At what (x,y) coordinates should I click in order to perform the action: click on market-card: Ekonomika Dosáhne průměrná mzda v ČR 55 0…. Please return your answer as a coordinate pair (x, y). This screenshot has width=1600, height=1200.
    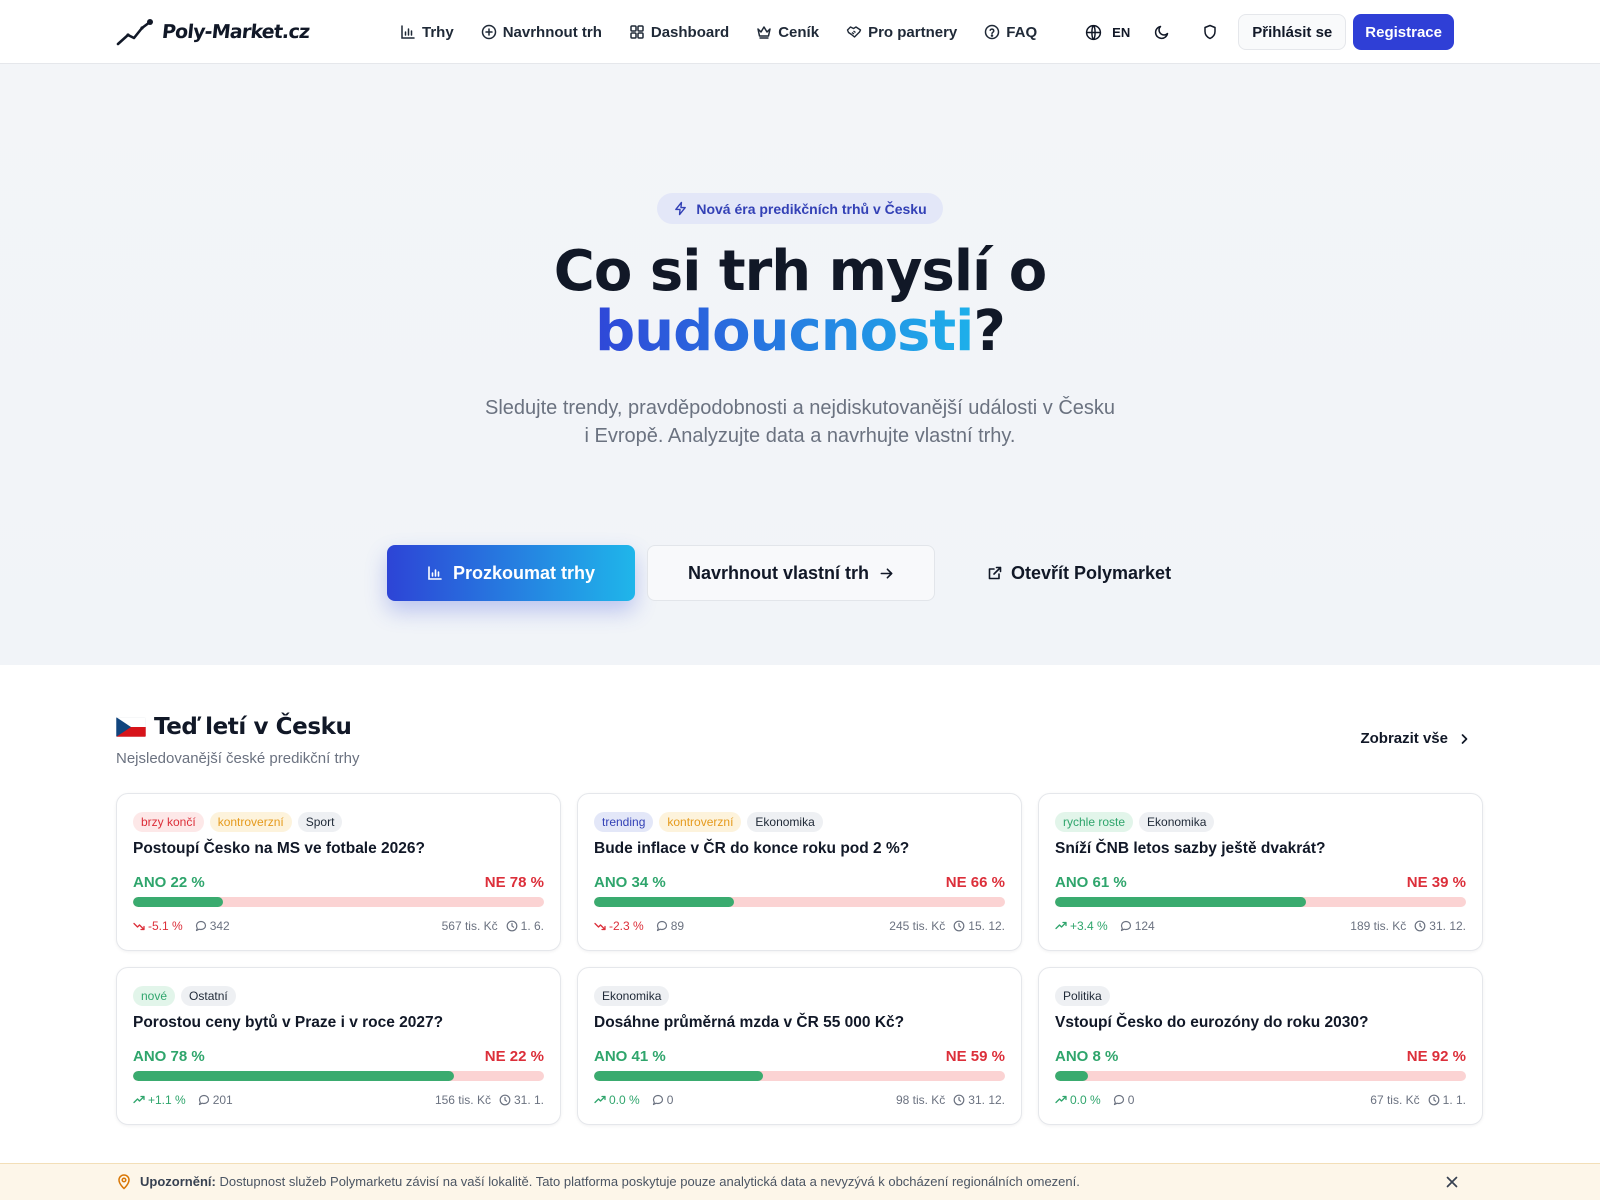
    Looking at the image, I should click on (799, 1046).